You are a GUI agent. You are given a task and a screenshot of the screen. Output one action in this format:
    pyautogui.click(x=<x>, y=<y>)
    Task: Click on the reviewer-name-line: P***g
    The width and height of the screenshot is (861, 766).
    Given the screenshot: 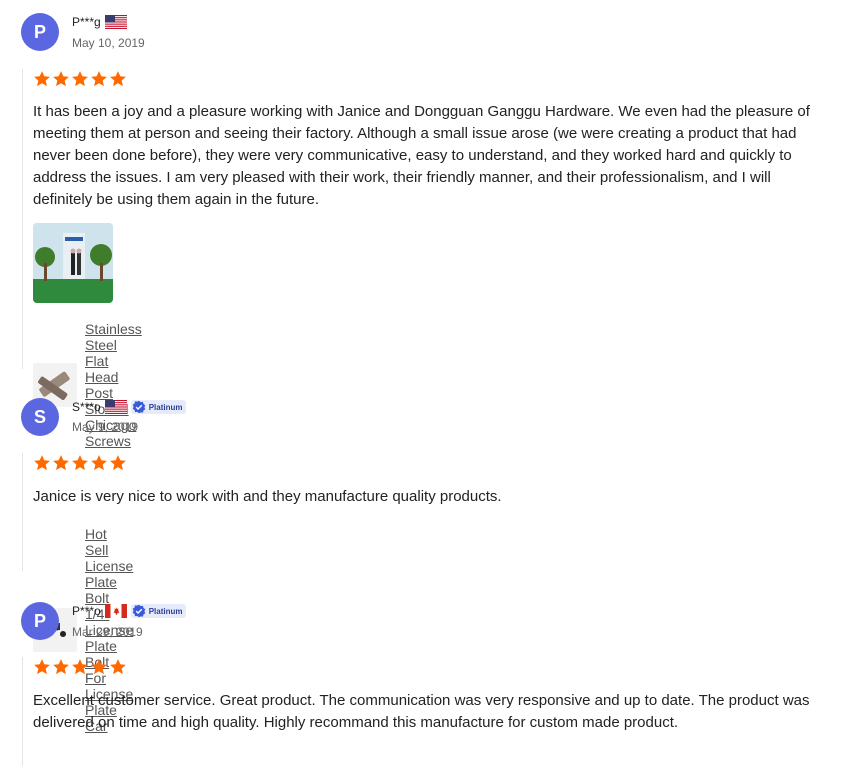 What is the action you would take?
    pyautogui.click(x=99, y=22)
    